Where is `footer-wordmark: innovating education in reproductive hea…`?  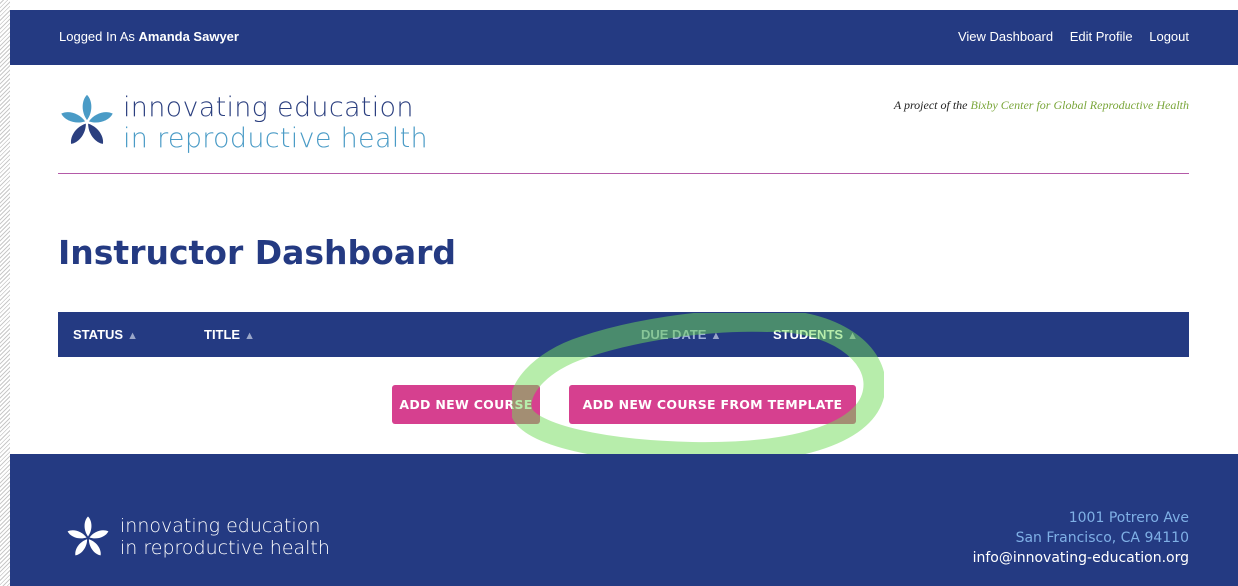
footer-wordmark: innovating education in reproductive hea… is located at coordinates (225, 537).